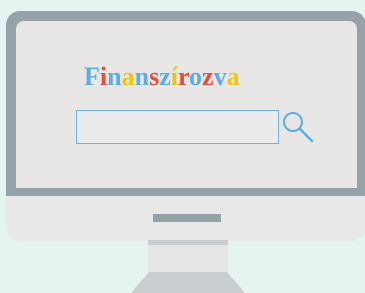  What do you see at coordinates (188, 242) in the screenshot?
I see `monitor-stand-shadow` at bounding box center [188, 242].